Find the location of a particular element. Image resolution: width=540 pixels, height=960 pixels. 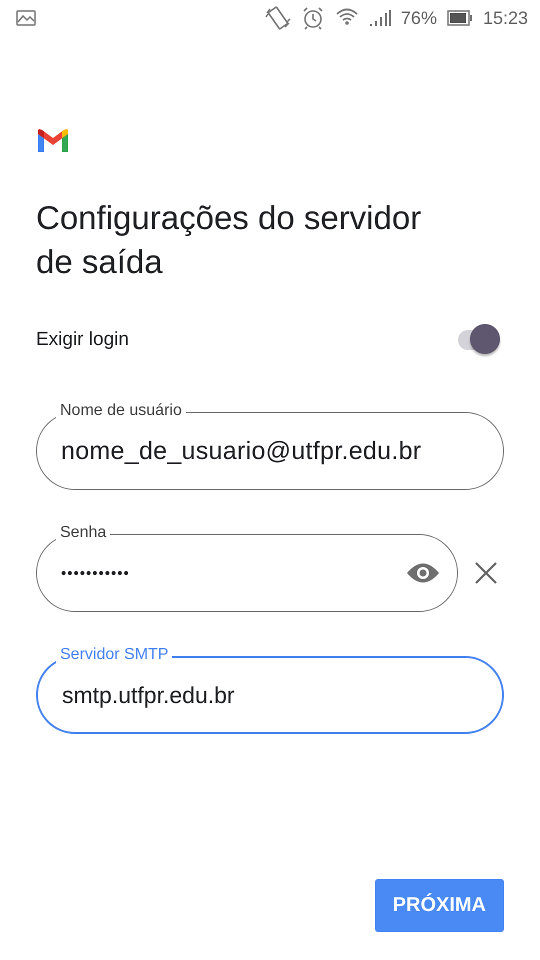

clock-time: 15:23 is located at coordinates (505, 18).